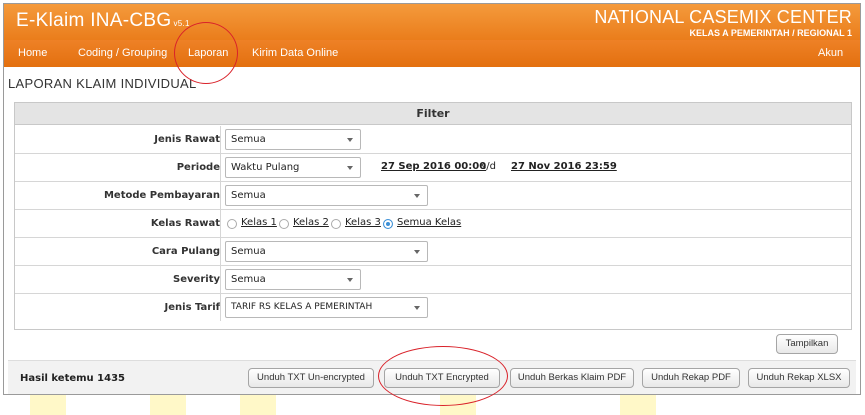 The height and width of the screenshot is (415, 865). I want to click on row-jenis-rawat: Jenis Rawat Semua, so click(433, 140).